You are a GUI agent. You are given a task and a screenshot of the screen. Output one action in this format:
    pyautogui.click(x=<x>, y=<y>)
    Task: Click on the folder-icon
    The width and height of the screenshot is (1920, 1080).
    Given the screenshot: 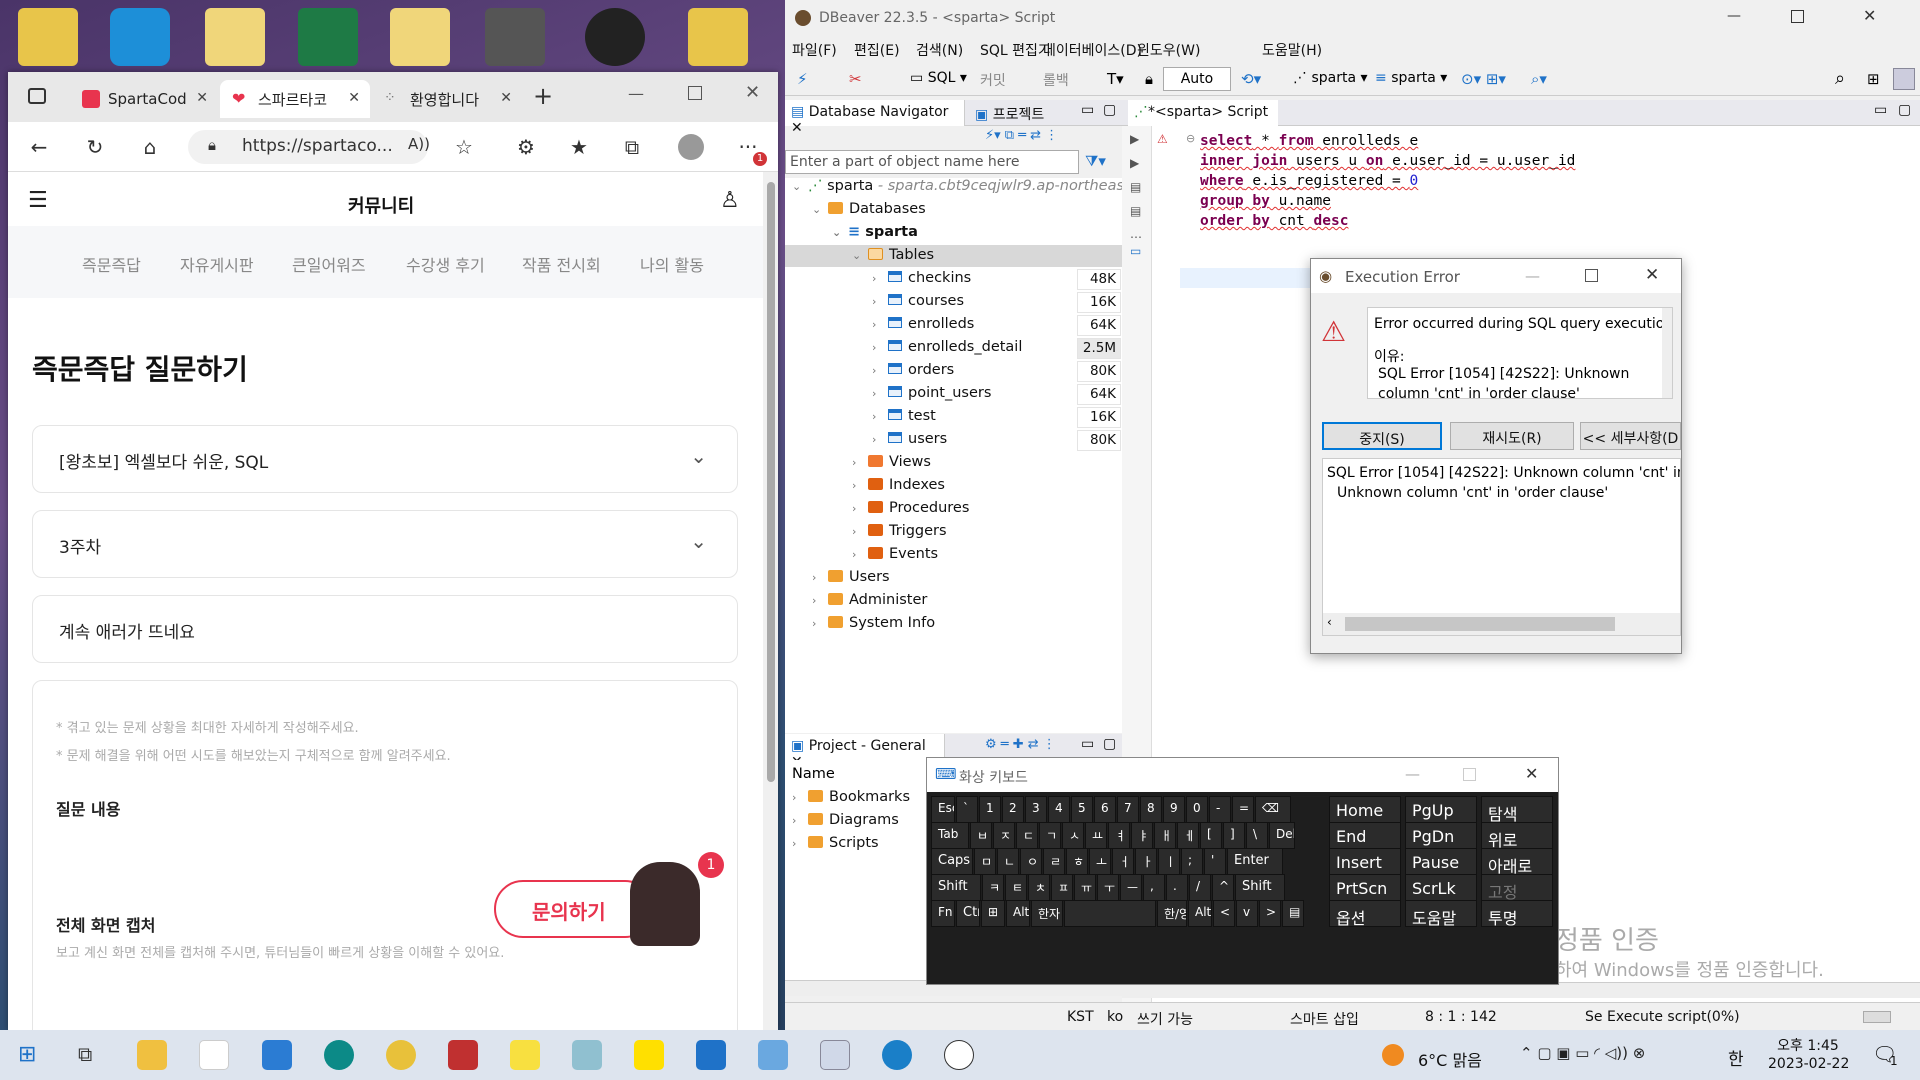 What is the action you would take?
    pyautogui.click(x=718, y=37)
    